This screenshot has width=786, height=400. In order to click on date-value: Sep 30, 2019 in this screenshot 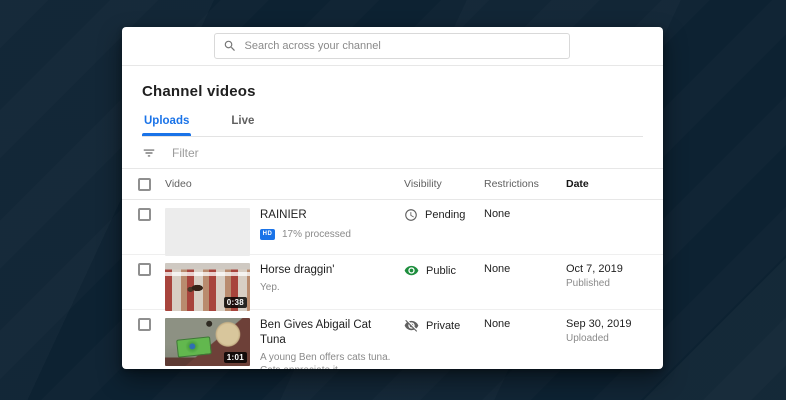, I will do `click(599, 324)`.